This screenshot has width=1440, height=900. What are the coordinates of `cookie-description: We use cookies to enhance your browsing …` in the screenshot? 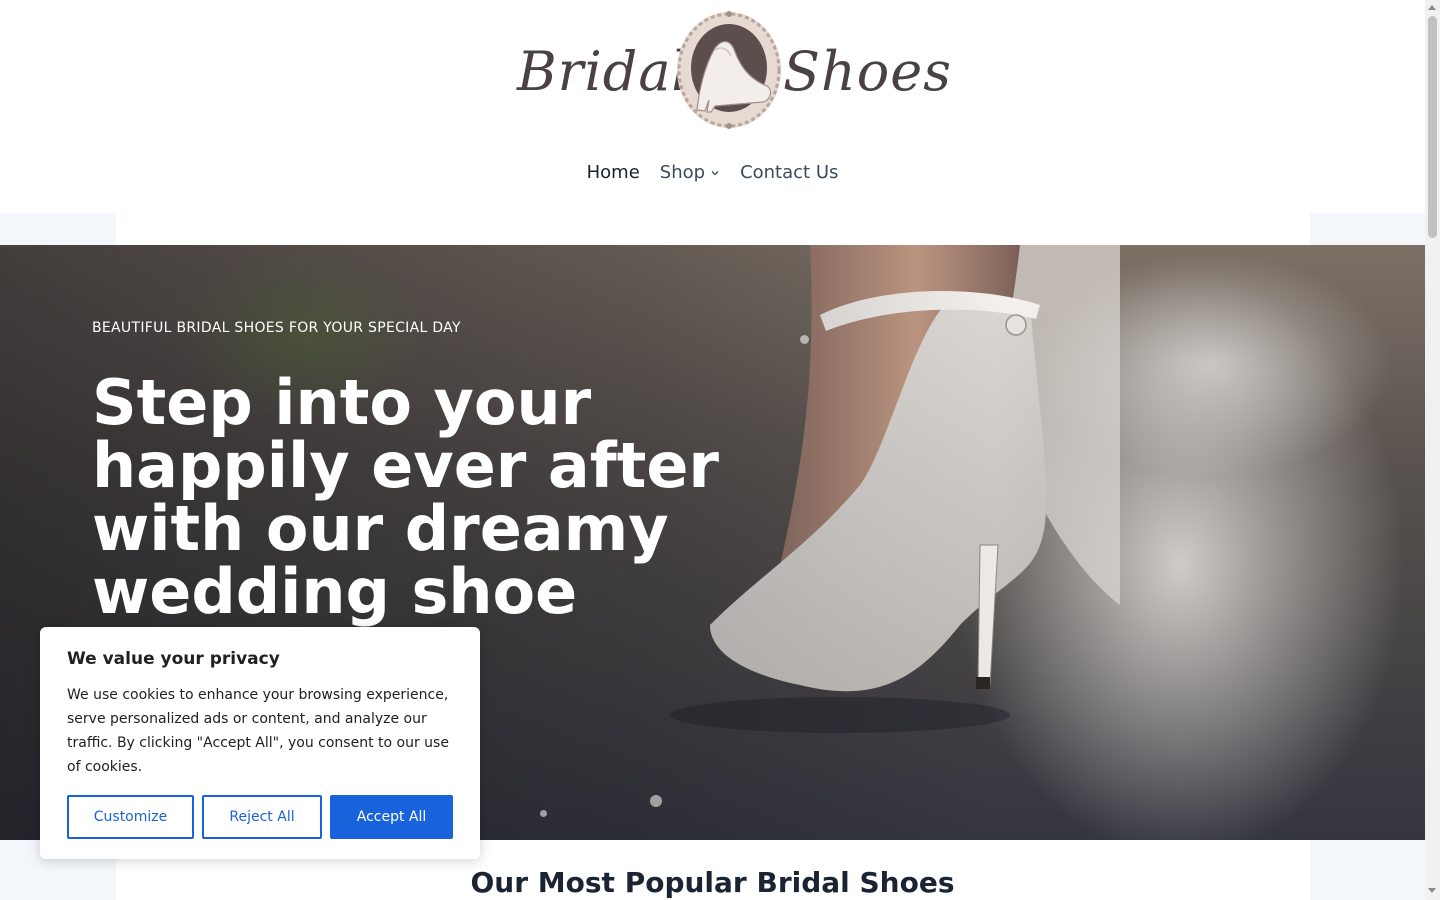 It's located at (258, 731).